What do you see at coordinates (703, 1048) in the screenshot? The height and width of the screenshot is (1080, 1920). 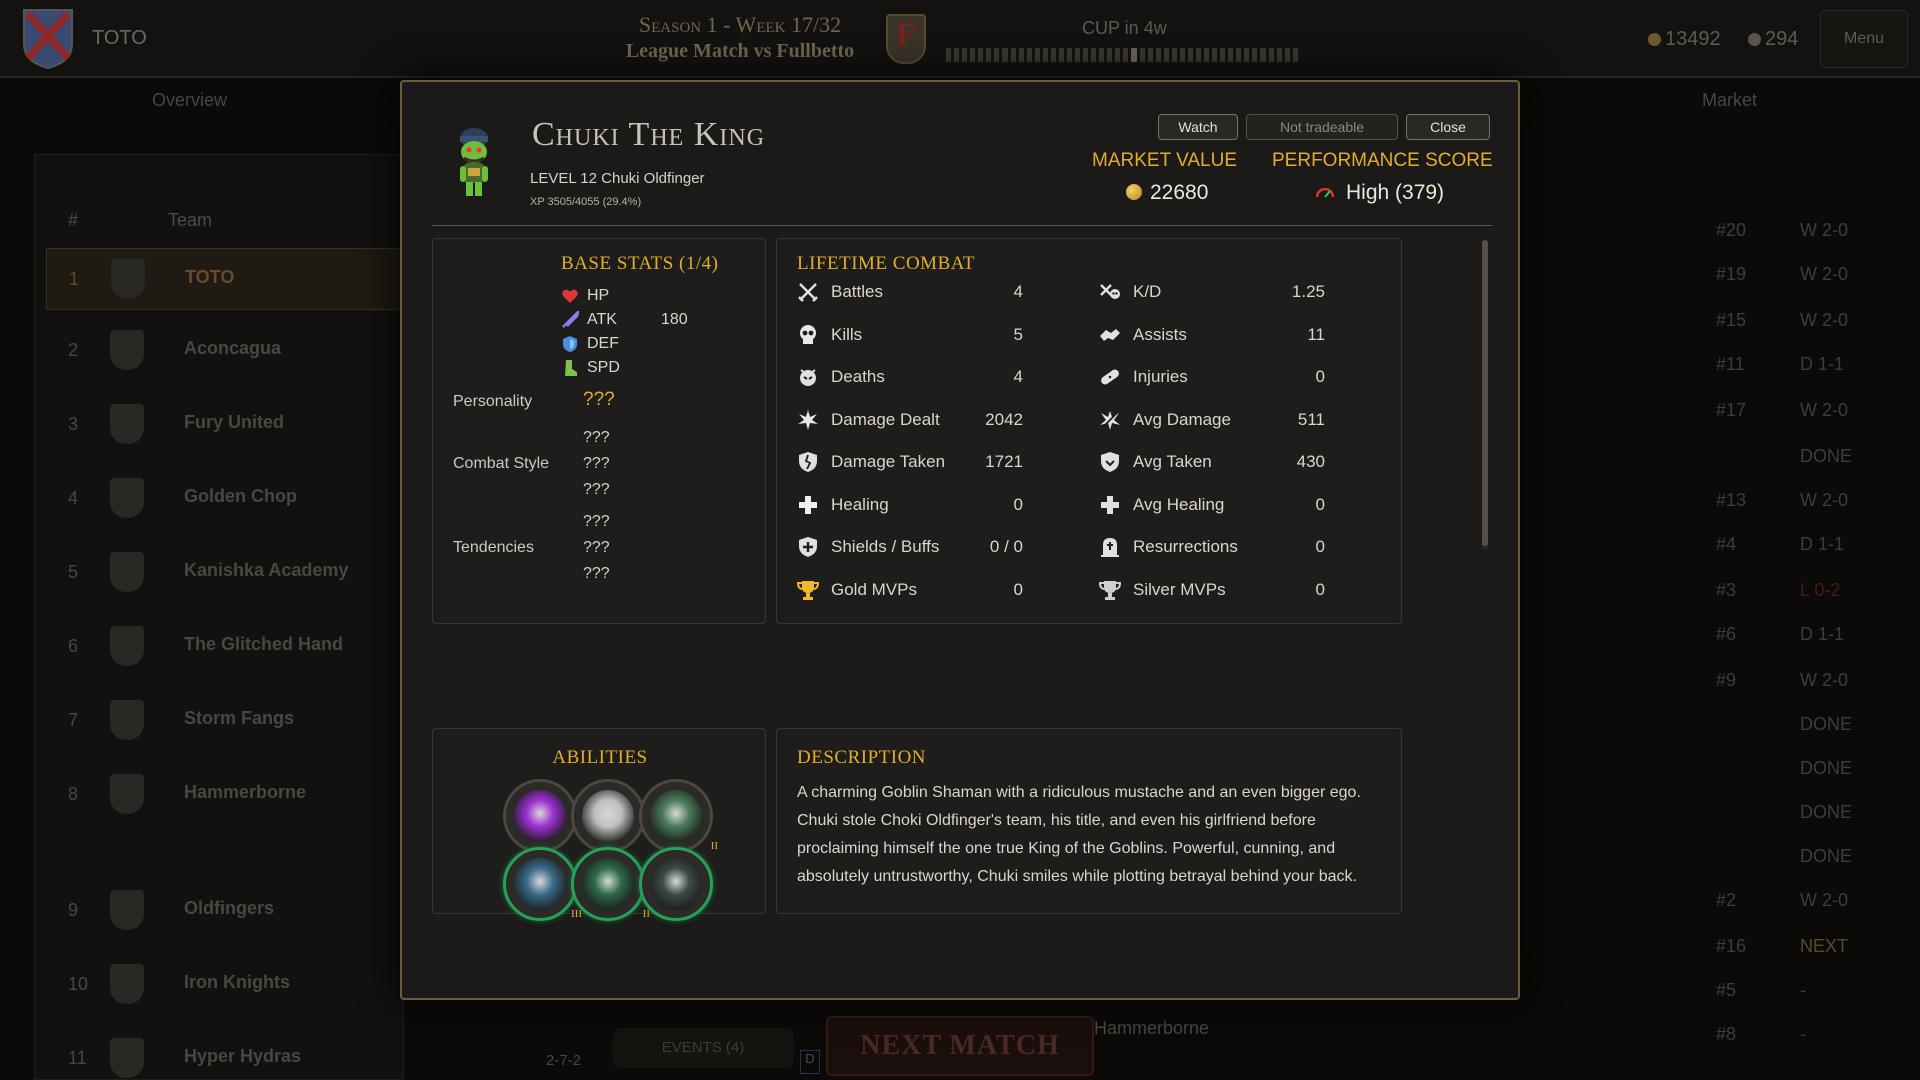 I see `events-button: EVENTS (4)` at bounding box center [703, 1048].